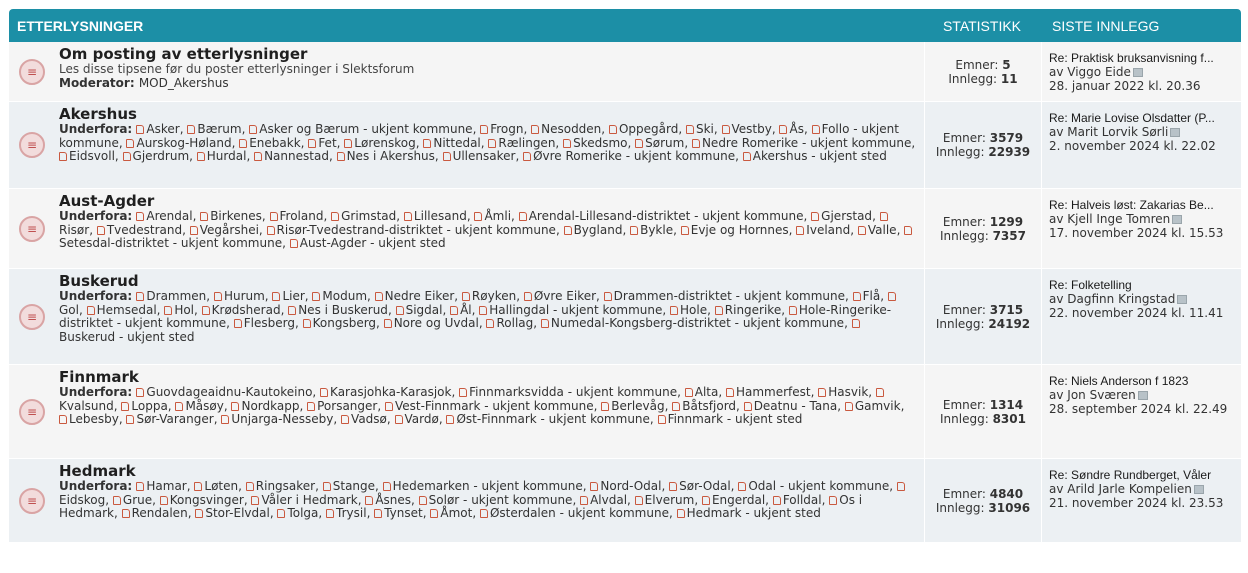 The height and width of the screenshot is (573, 1248). Describe the element at coordinates (436, 323) in the screenshot. I see `subforum-link: Nore og Uvdal` at that location.